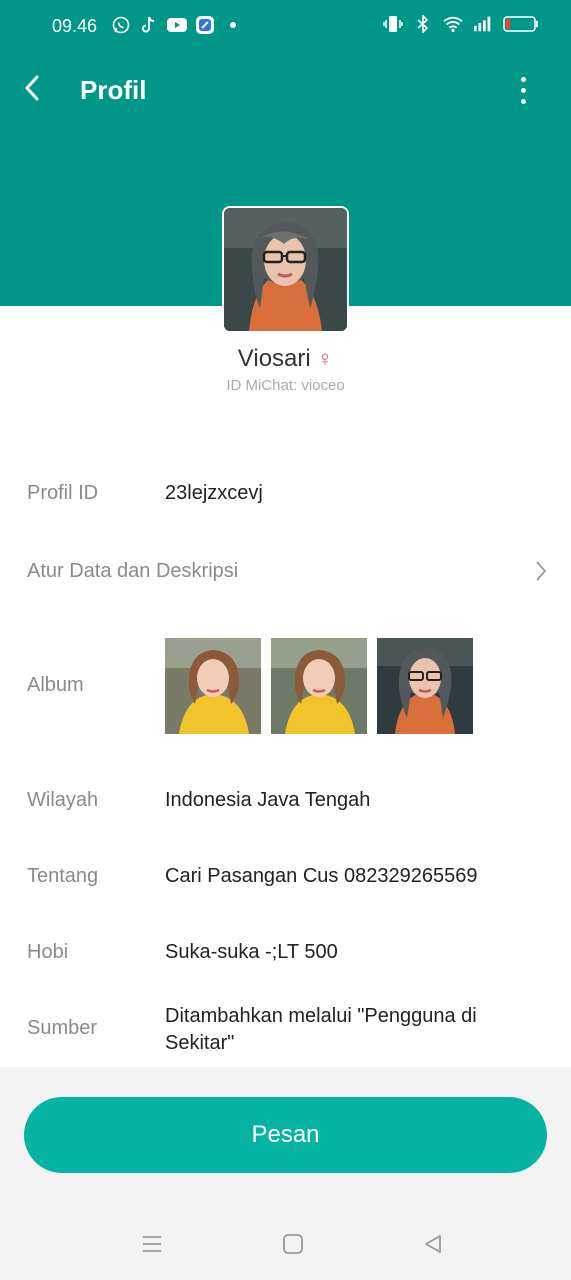 This screenshot has height=1280, width=571. Describe the element at coordinates (285, 1135) in the screenshot. I see `message-button: Pesan` at that location.